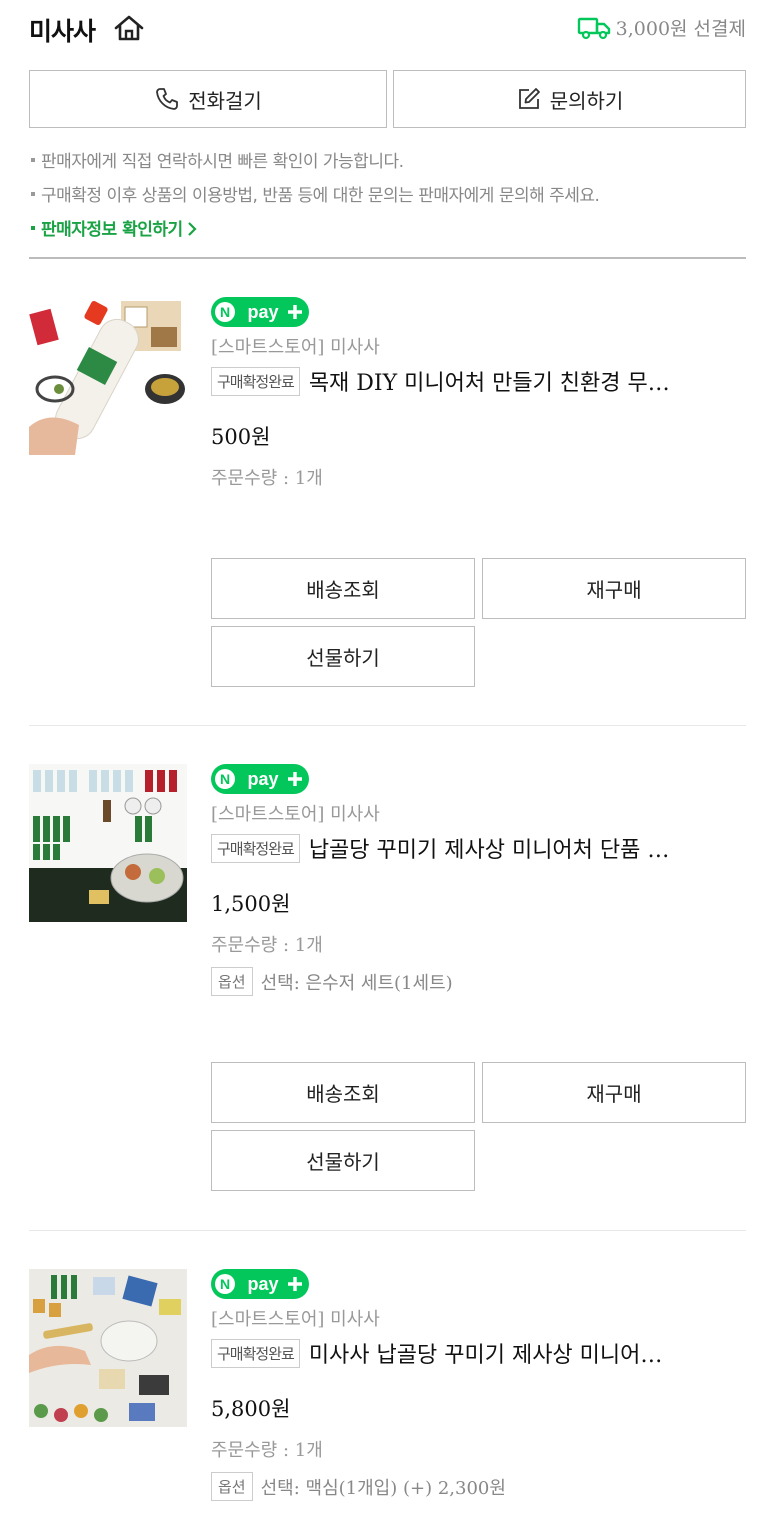 The width and height of the screenshot is (773, 1515). I want to click on truck-icon, so click(593, 28).